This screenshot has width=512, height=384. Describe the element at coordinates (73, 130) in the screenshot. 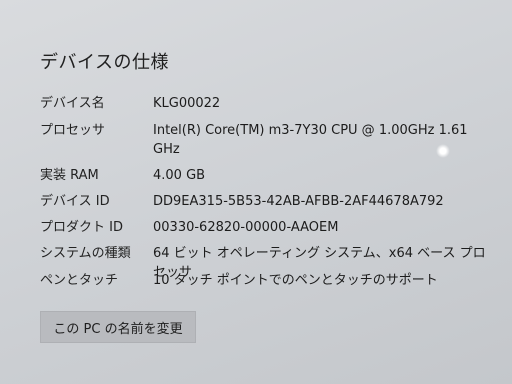

I see `spec-label: プロセッサ` at that location.